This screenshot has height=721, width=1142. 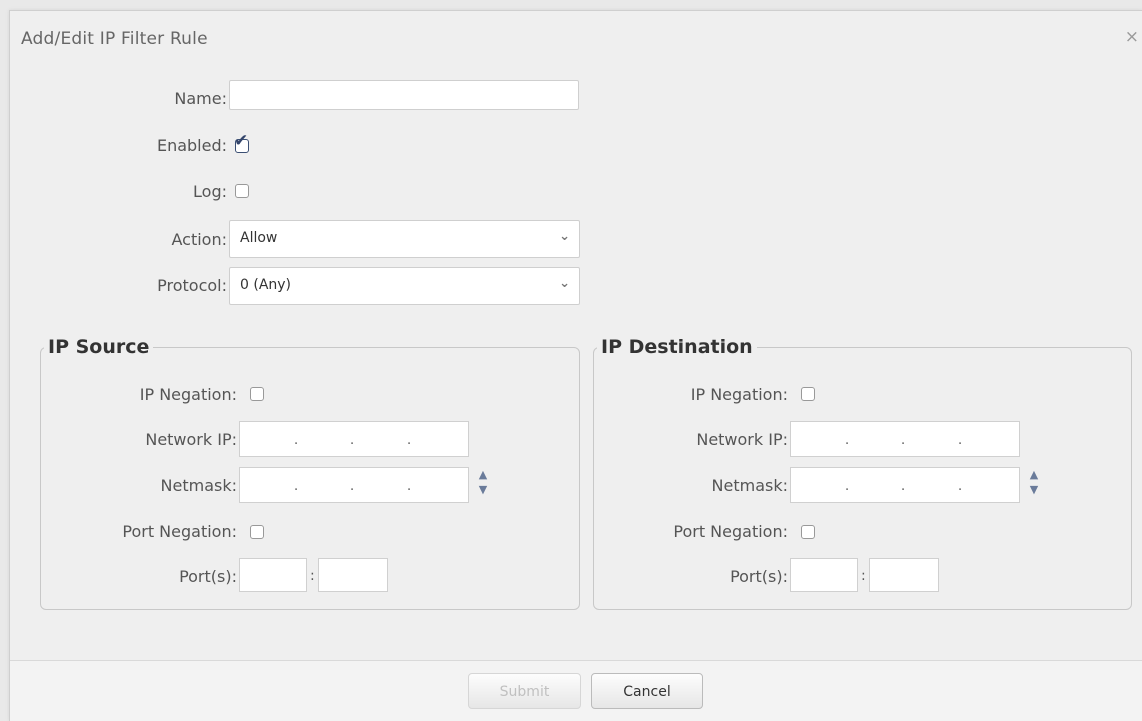 What do you see at coordinates (208, 576) in the screenshot?
I see `source-ports-label: Port(s):` at bounding box center [208, 576].